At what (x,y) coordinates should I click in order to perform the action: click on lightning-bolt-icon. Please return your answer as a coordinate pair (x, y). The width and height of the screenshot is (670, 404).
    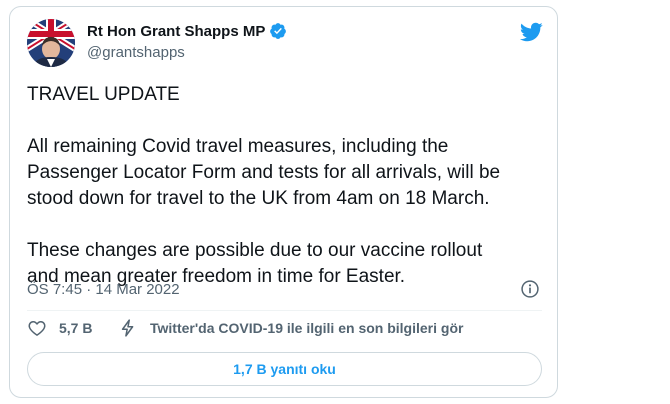
    Looking at the image, I should click on (127, 328).